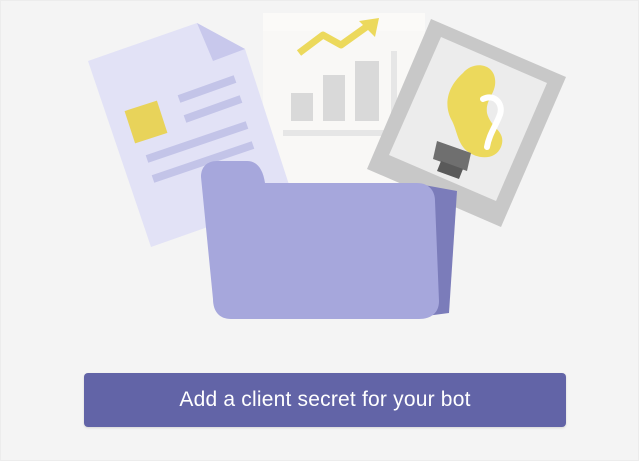  What do you see at coordinates (325, 400) in the screenshot?
I see `add-client-secret-button: Add a client secret for your bot` at bounding box center [325, 400].